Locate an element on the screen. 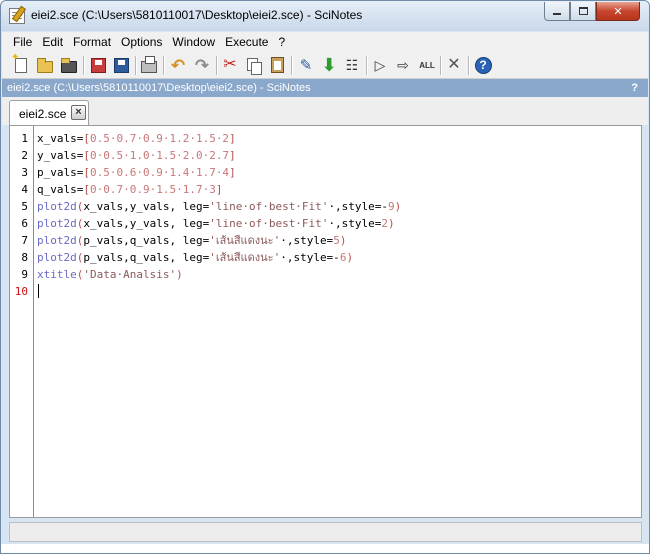 This screenshot has width=650, height=554. save-as-button is located at coordinates (121, 65).